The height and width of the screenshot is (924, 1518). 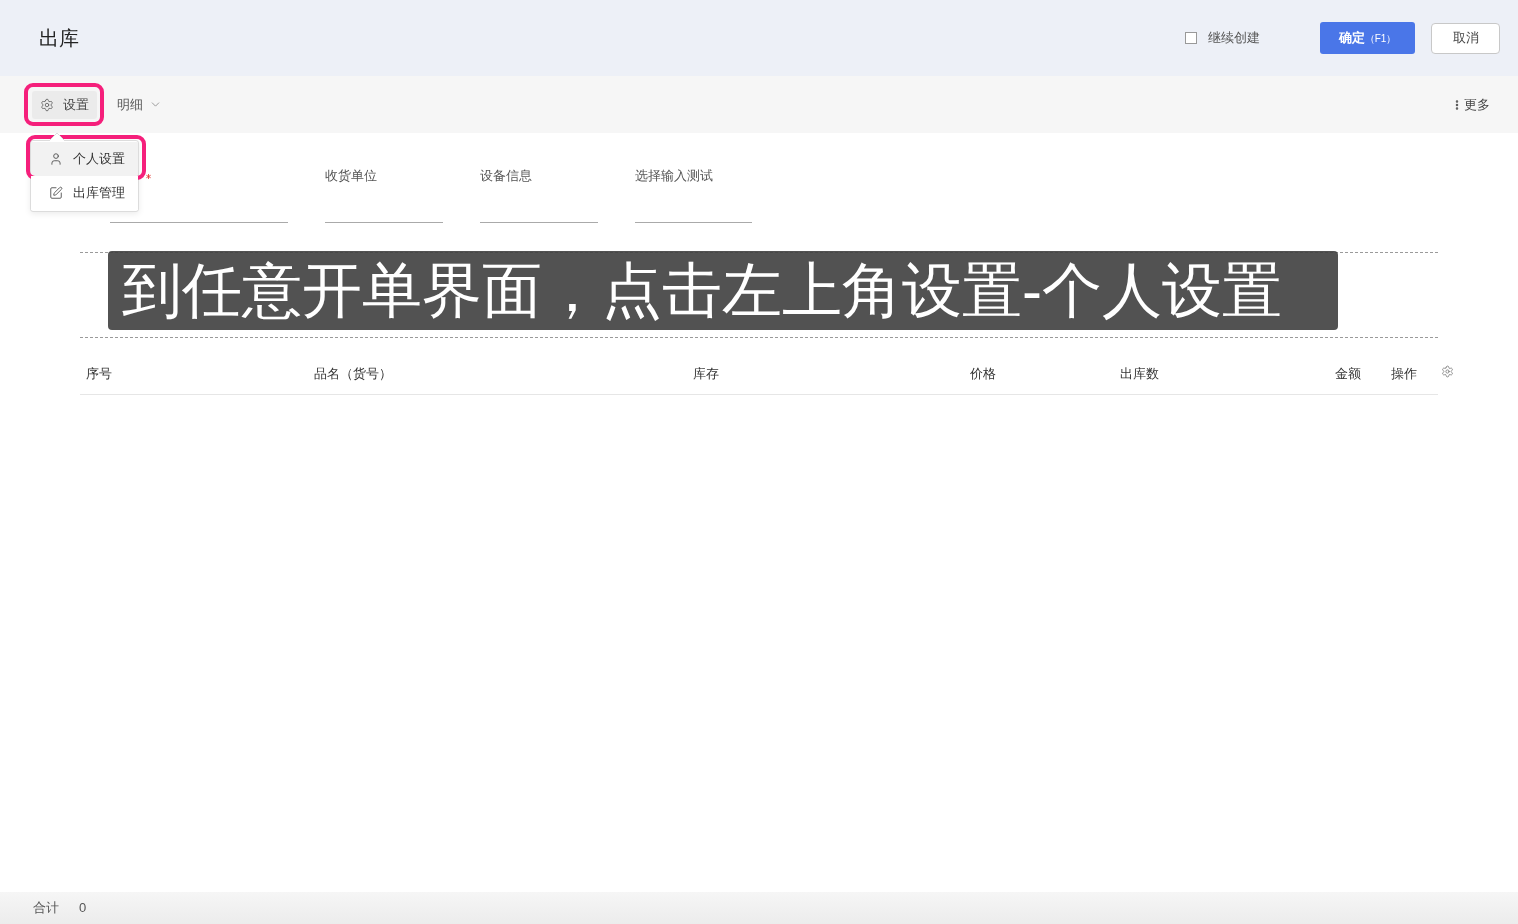 What do you see at coordinates (1367, 38) in the screenshot?
I see `confirm-button: 确定（F1）` at bounding box center [1367, 38].